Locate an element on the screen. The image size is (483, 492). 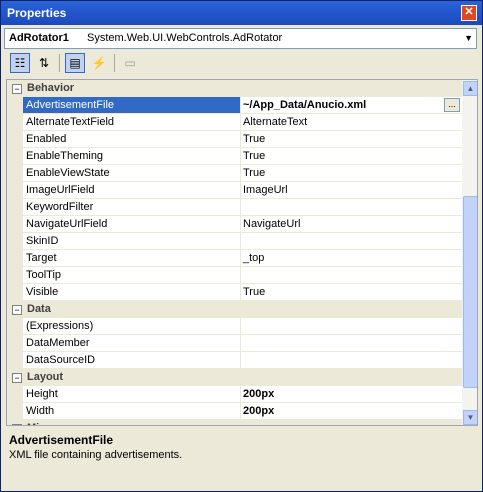
property-pages-icon: ▭ is located at coordinates (130, 63).